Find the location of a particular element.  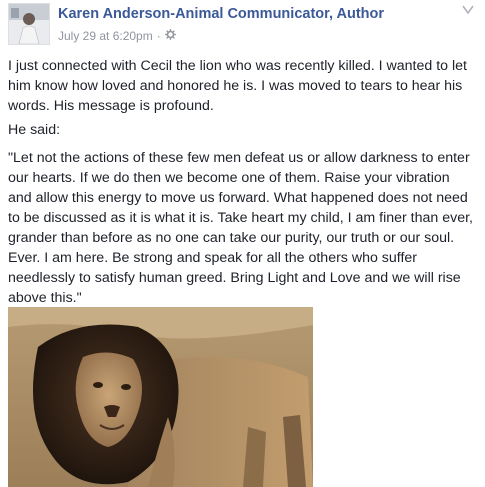

author-avatar is located at coordinates (29, 24).